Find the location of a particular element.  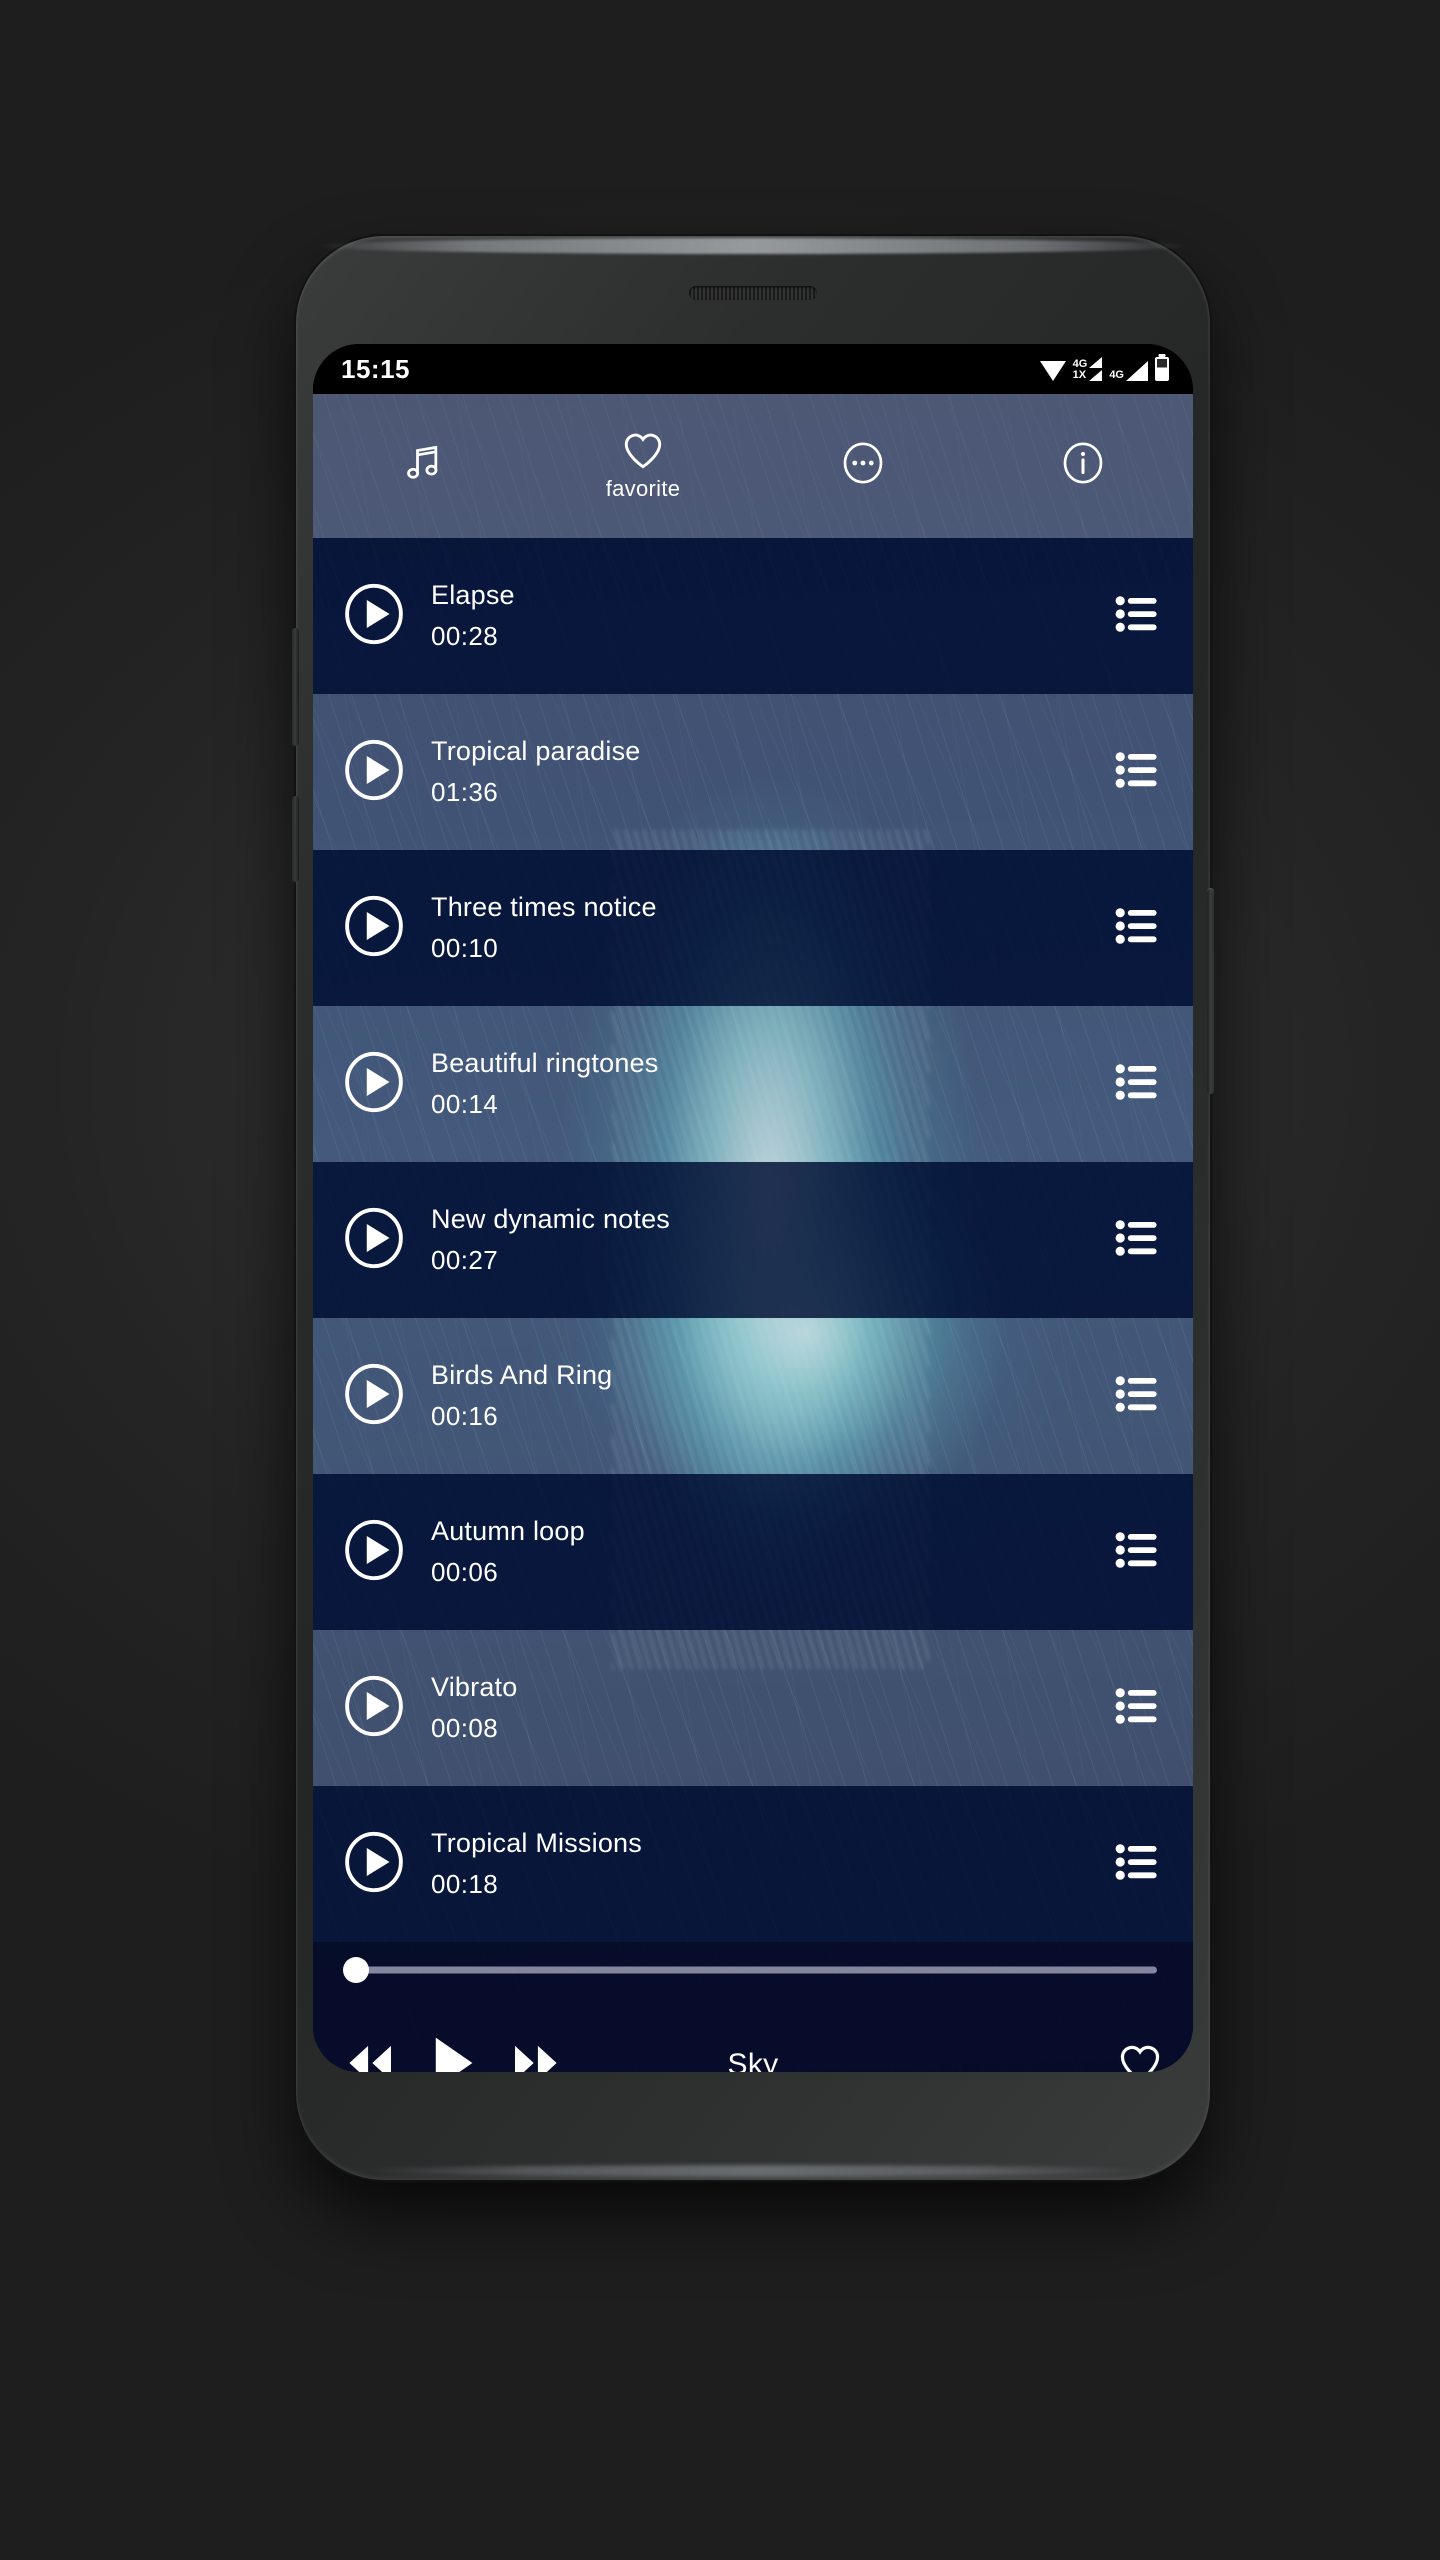

earpiece-speaker is located at coordinates (753, 293).